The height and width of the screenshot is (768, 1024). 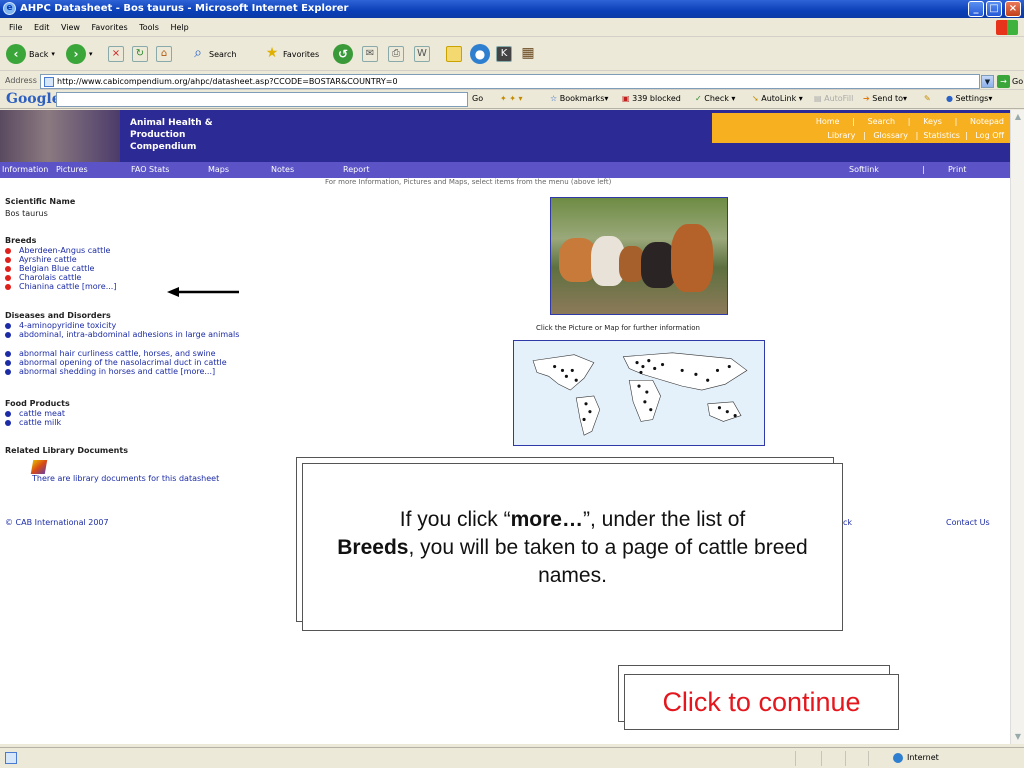 I want to click on breed-link: Belgian Blue cattle, so click(x=49, y=268).